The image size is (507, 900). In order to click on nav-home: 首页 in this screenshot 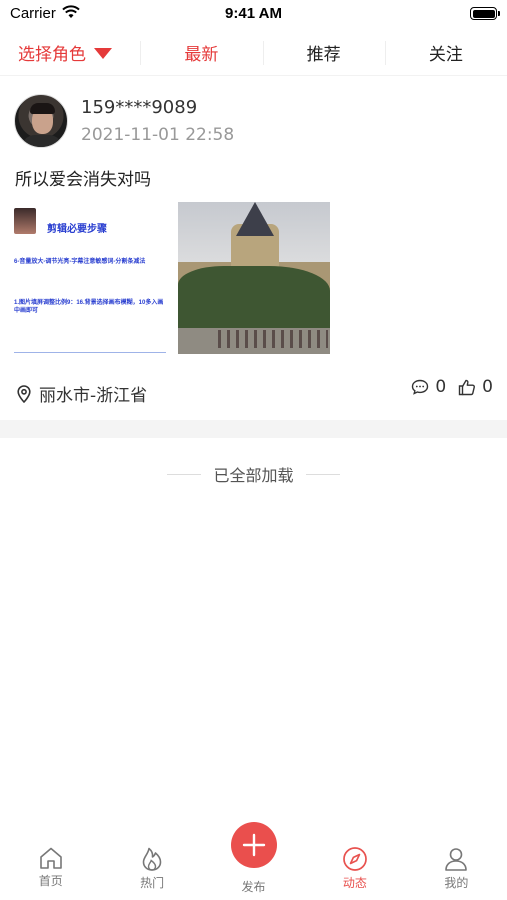, I will do `click(50, 868)`.